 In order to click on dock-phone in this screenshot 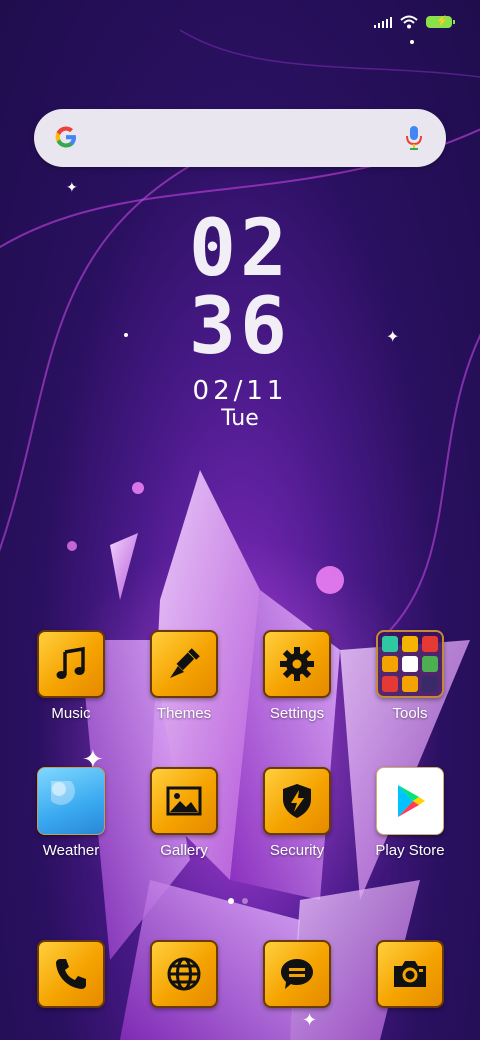, I will do `click(71, 974)`.